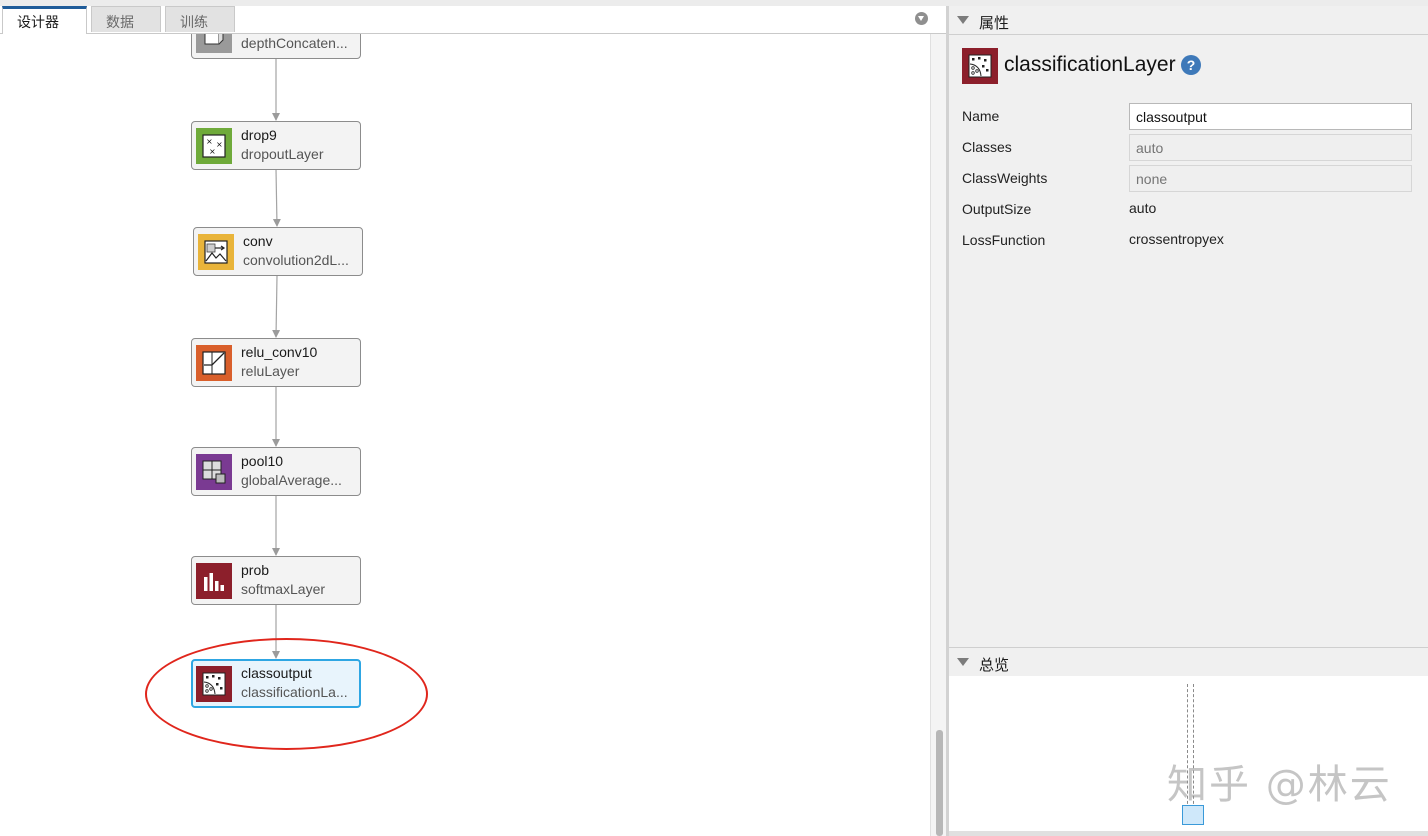 This screenshot has height=836, width=1428. What do you see at coordinates (939, 783) in the screenshot?
I see `scrollbar-thumb` at bounding box center [939, 783].